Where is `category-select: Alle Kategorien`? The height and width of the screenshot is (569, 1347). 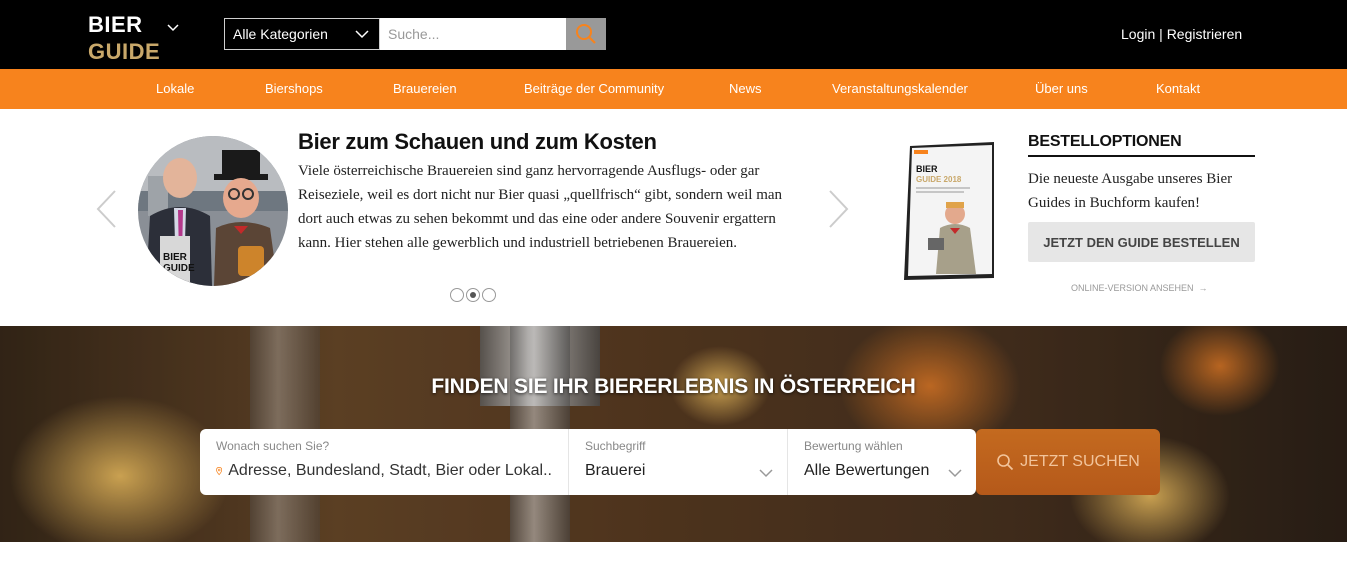
category-select: Alle Kategorien is located at coordinates (302, 34).